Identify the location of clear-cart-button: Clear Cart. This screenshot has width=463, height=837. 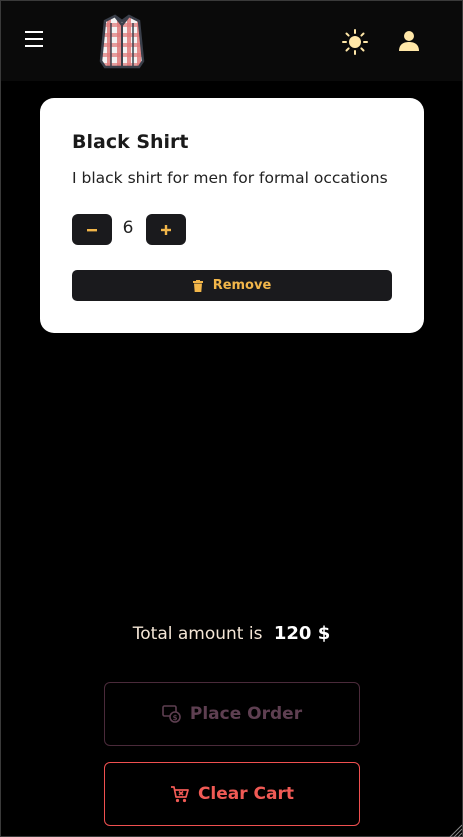
(232, 794).